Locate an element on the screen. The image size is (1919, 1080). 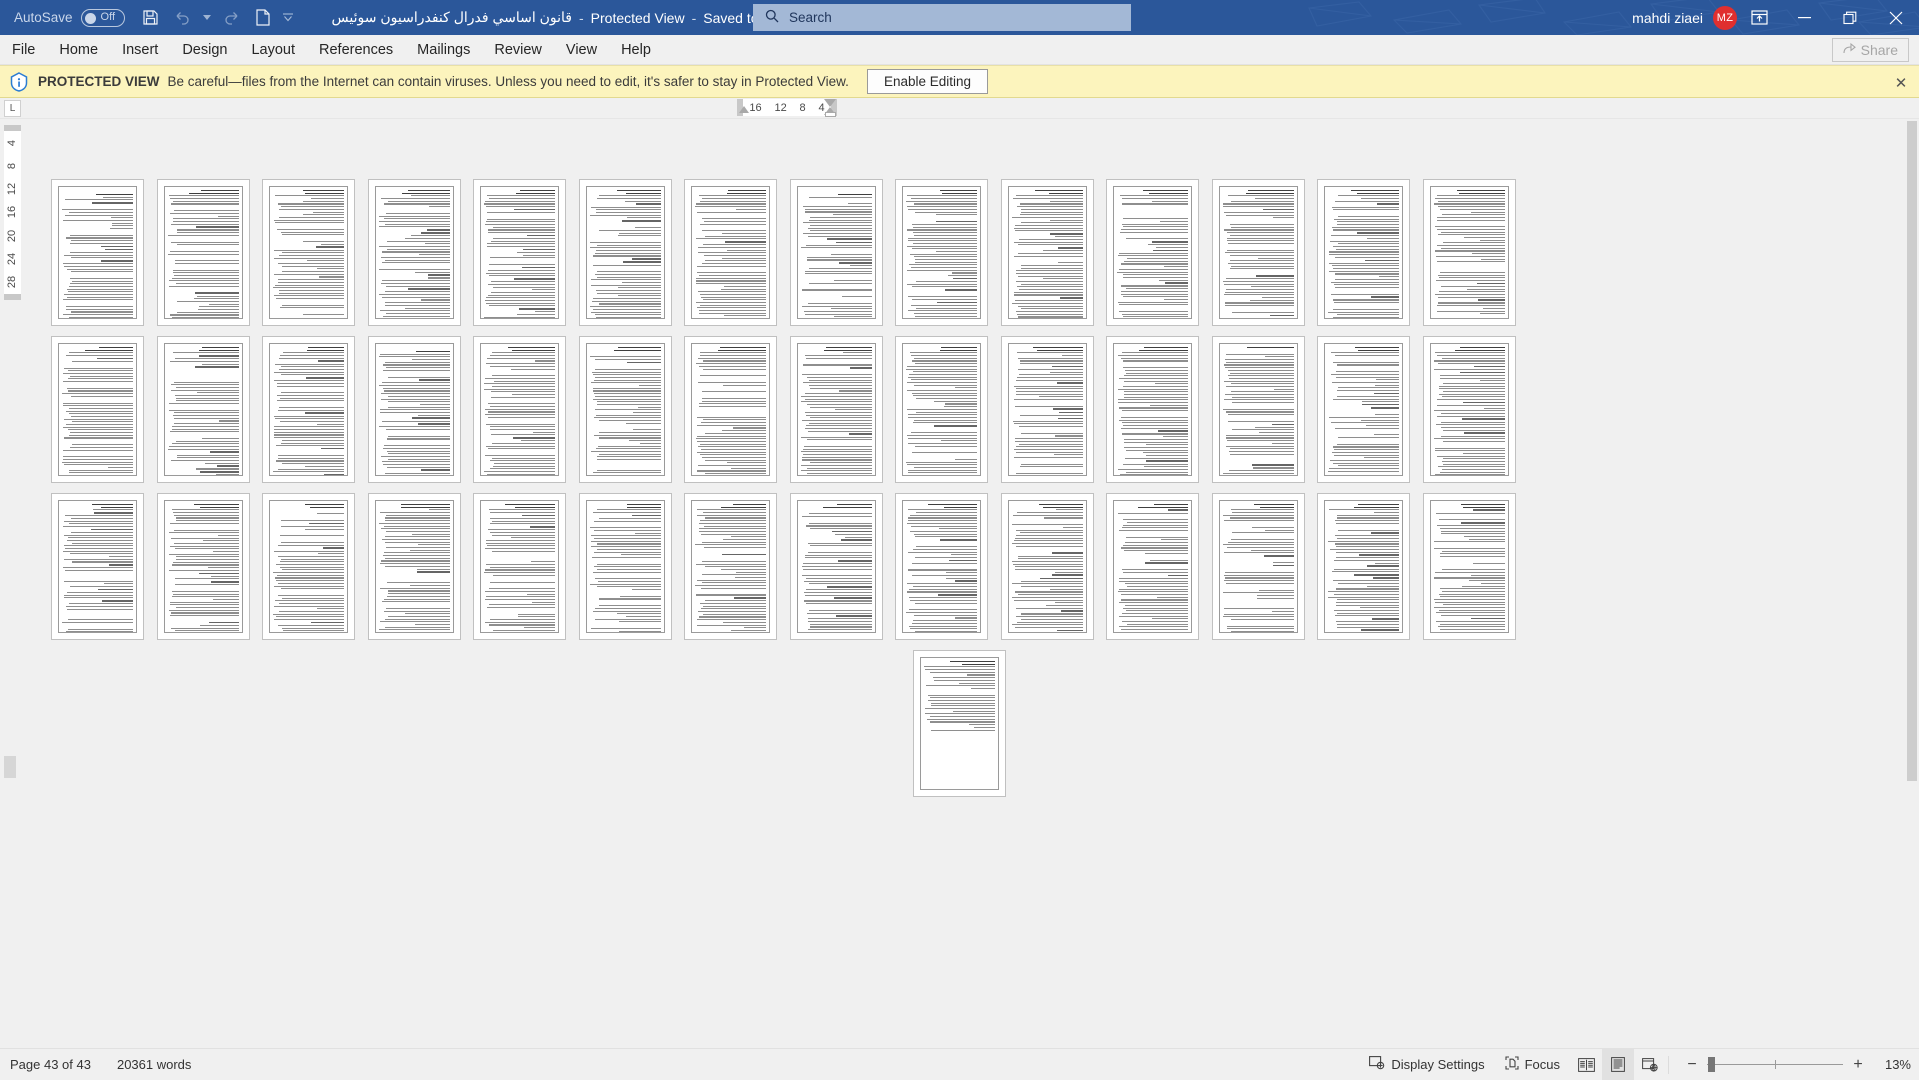
tab-design: Design is located at coordinates (204, 49).